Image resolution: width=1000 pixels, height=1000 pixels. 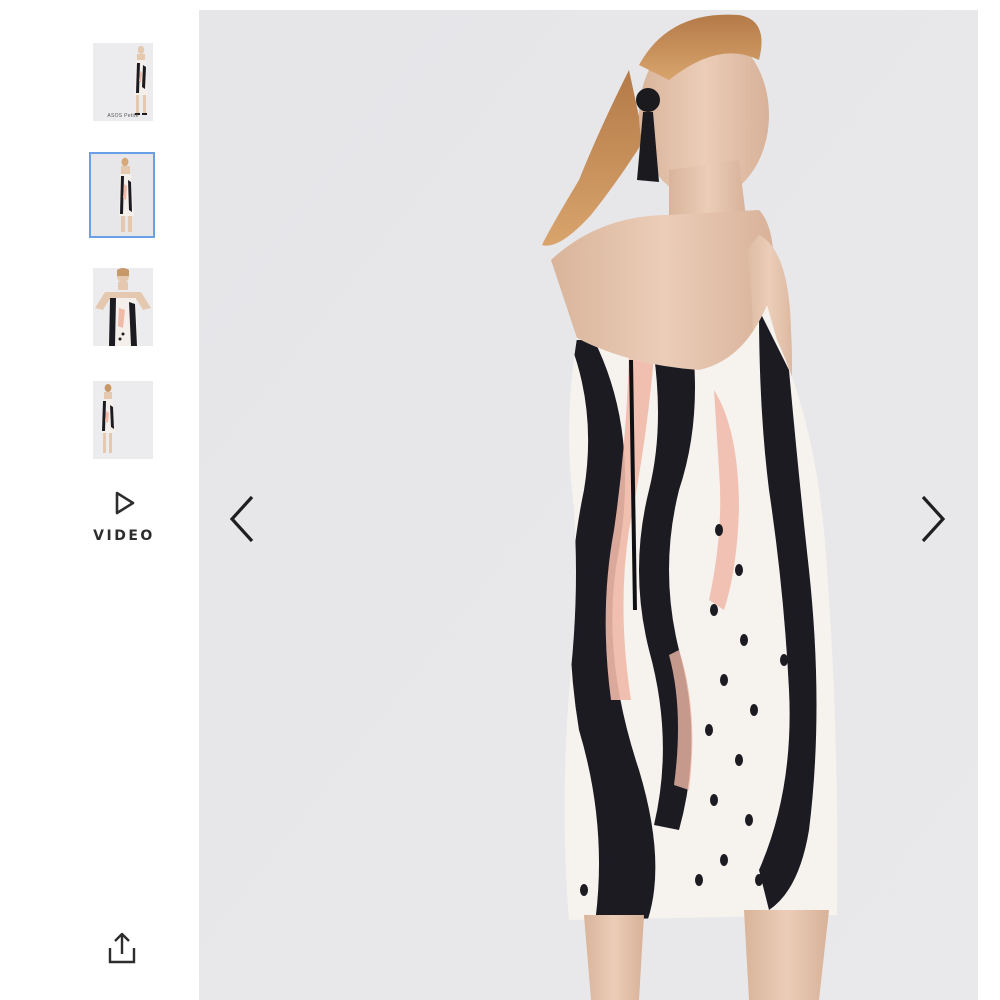 I want to click on chevron-left-icon, so click(x=241, y=519).